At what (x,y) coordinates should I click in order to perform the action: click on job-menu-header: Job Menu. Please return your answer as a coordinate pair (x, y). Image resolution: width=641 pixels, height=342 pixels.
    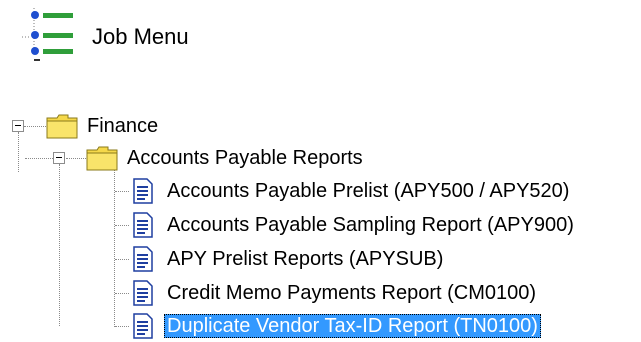
    Looking at the image, I should click on (152, 35).